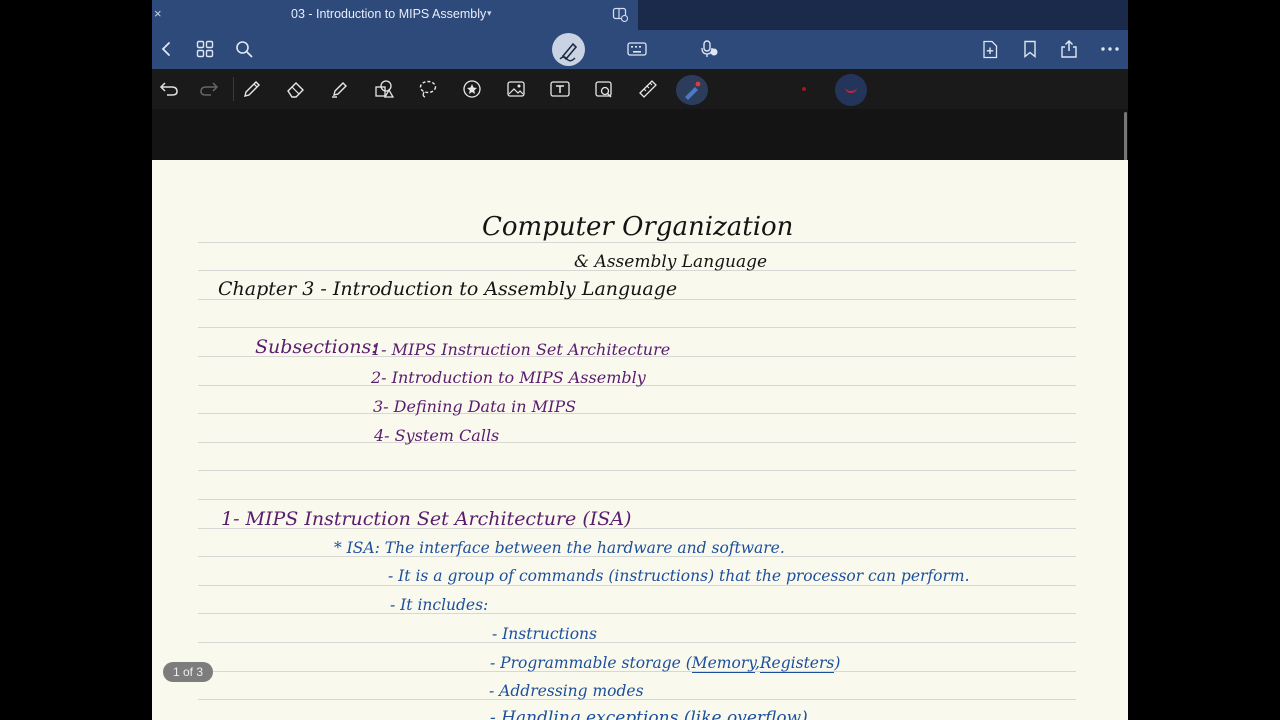 The height and width of the screenshot is (720, 1280). What do you see at coordinates (244, 49) in the screenshot?
I see `search-icon` at bounding box center [244, 49].